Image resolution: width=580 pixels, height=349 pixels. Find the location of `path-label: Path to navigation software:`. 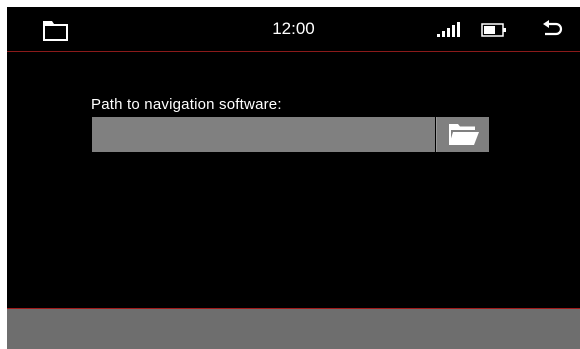

path-label: Path to navigation software: is located at coordinates (186, 104).